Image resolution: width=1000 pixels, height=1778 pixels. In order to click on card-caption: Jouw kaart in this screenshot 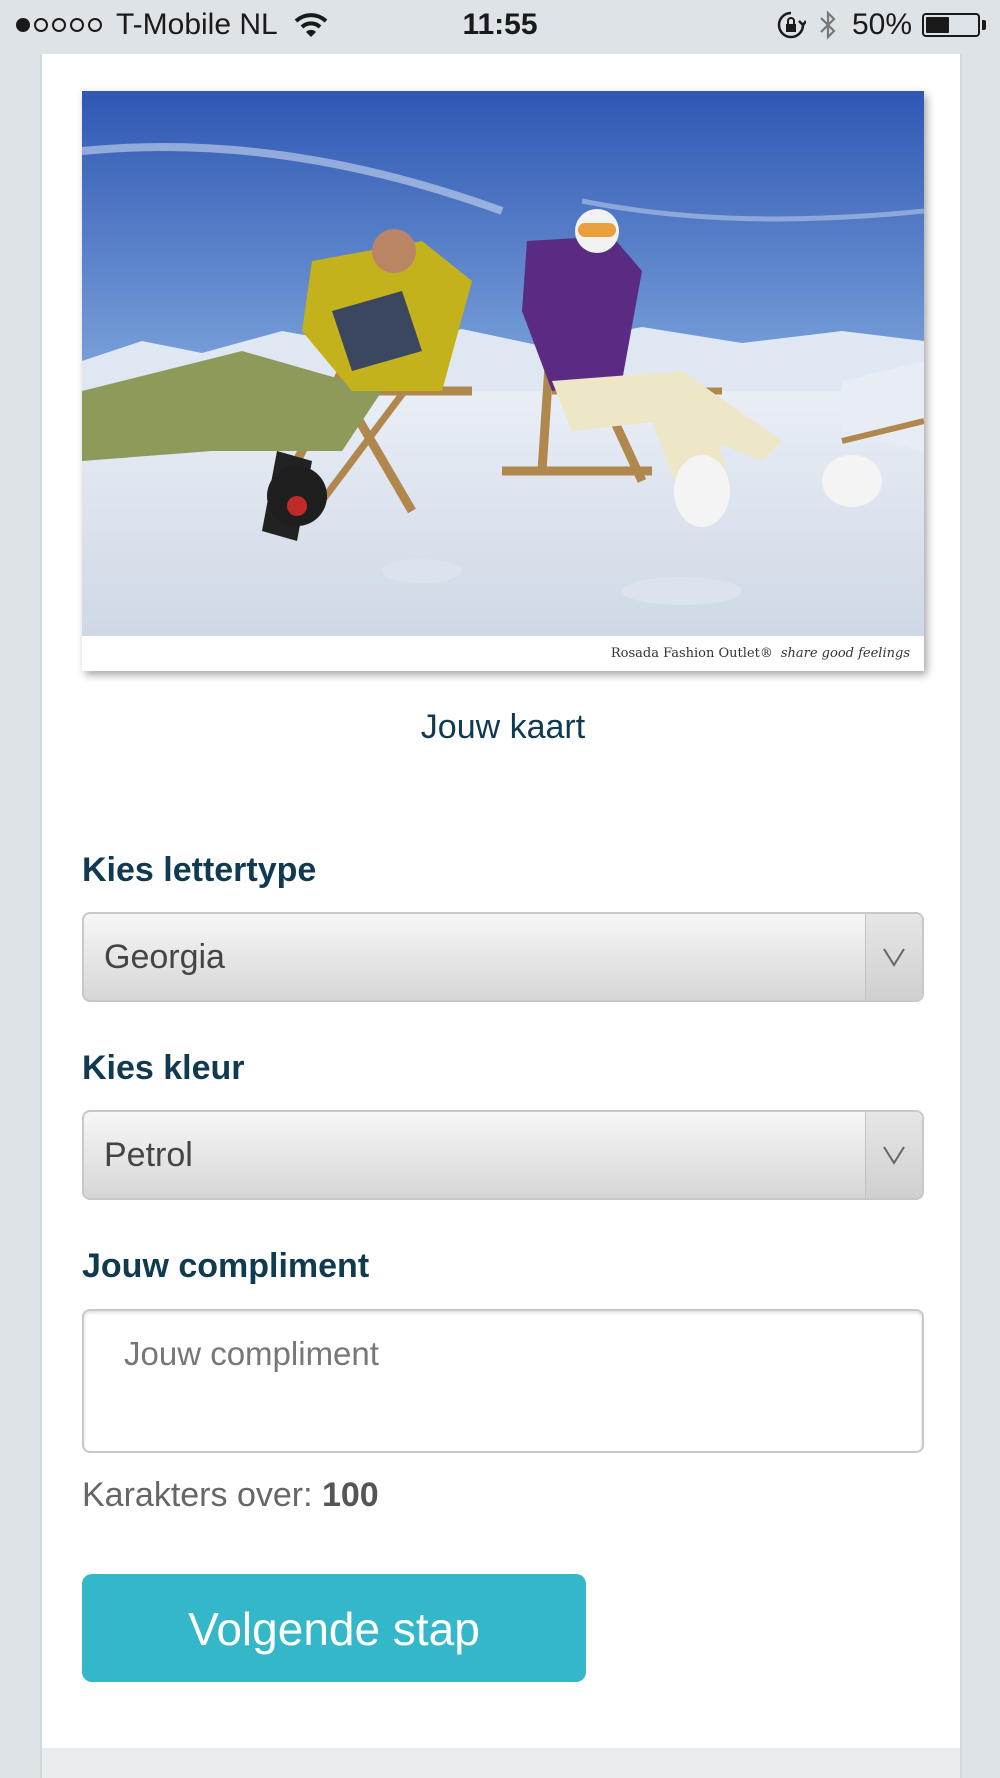, I will do `click(503, 727)`.